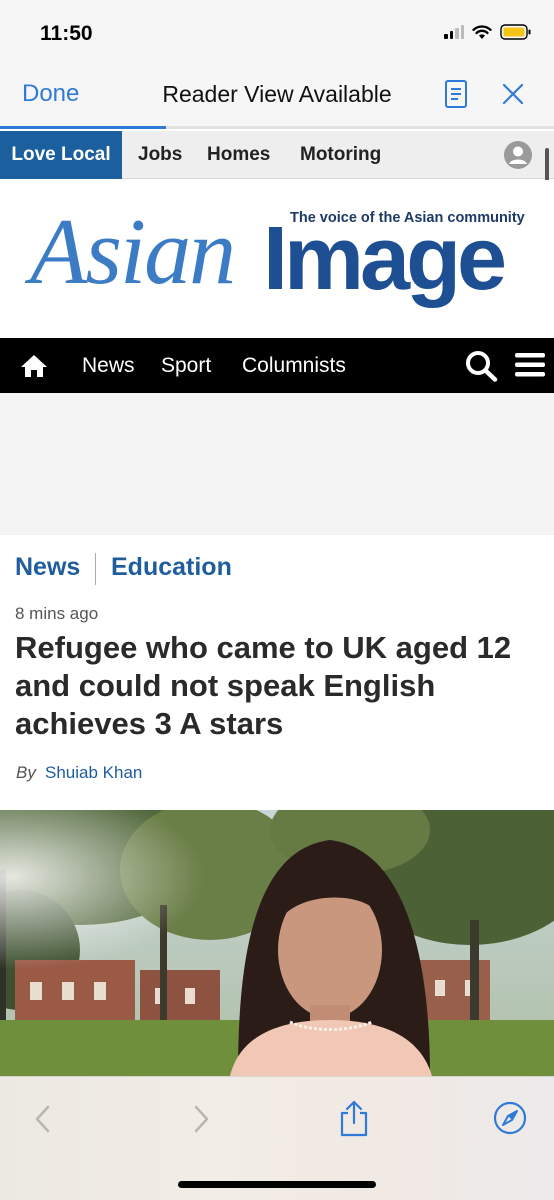 The image size is (554, 1200). What do you see at coordinates (340, 155) in the screenshot?
I see `top-link-motoring: Motoring` at bounding box center [340, 155].